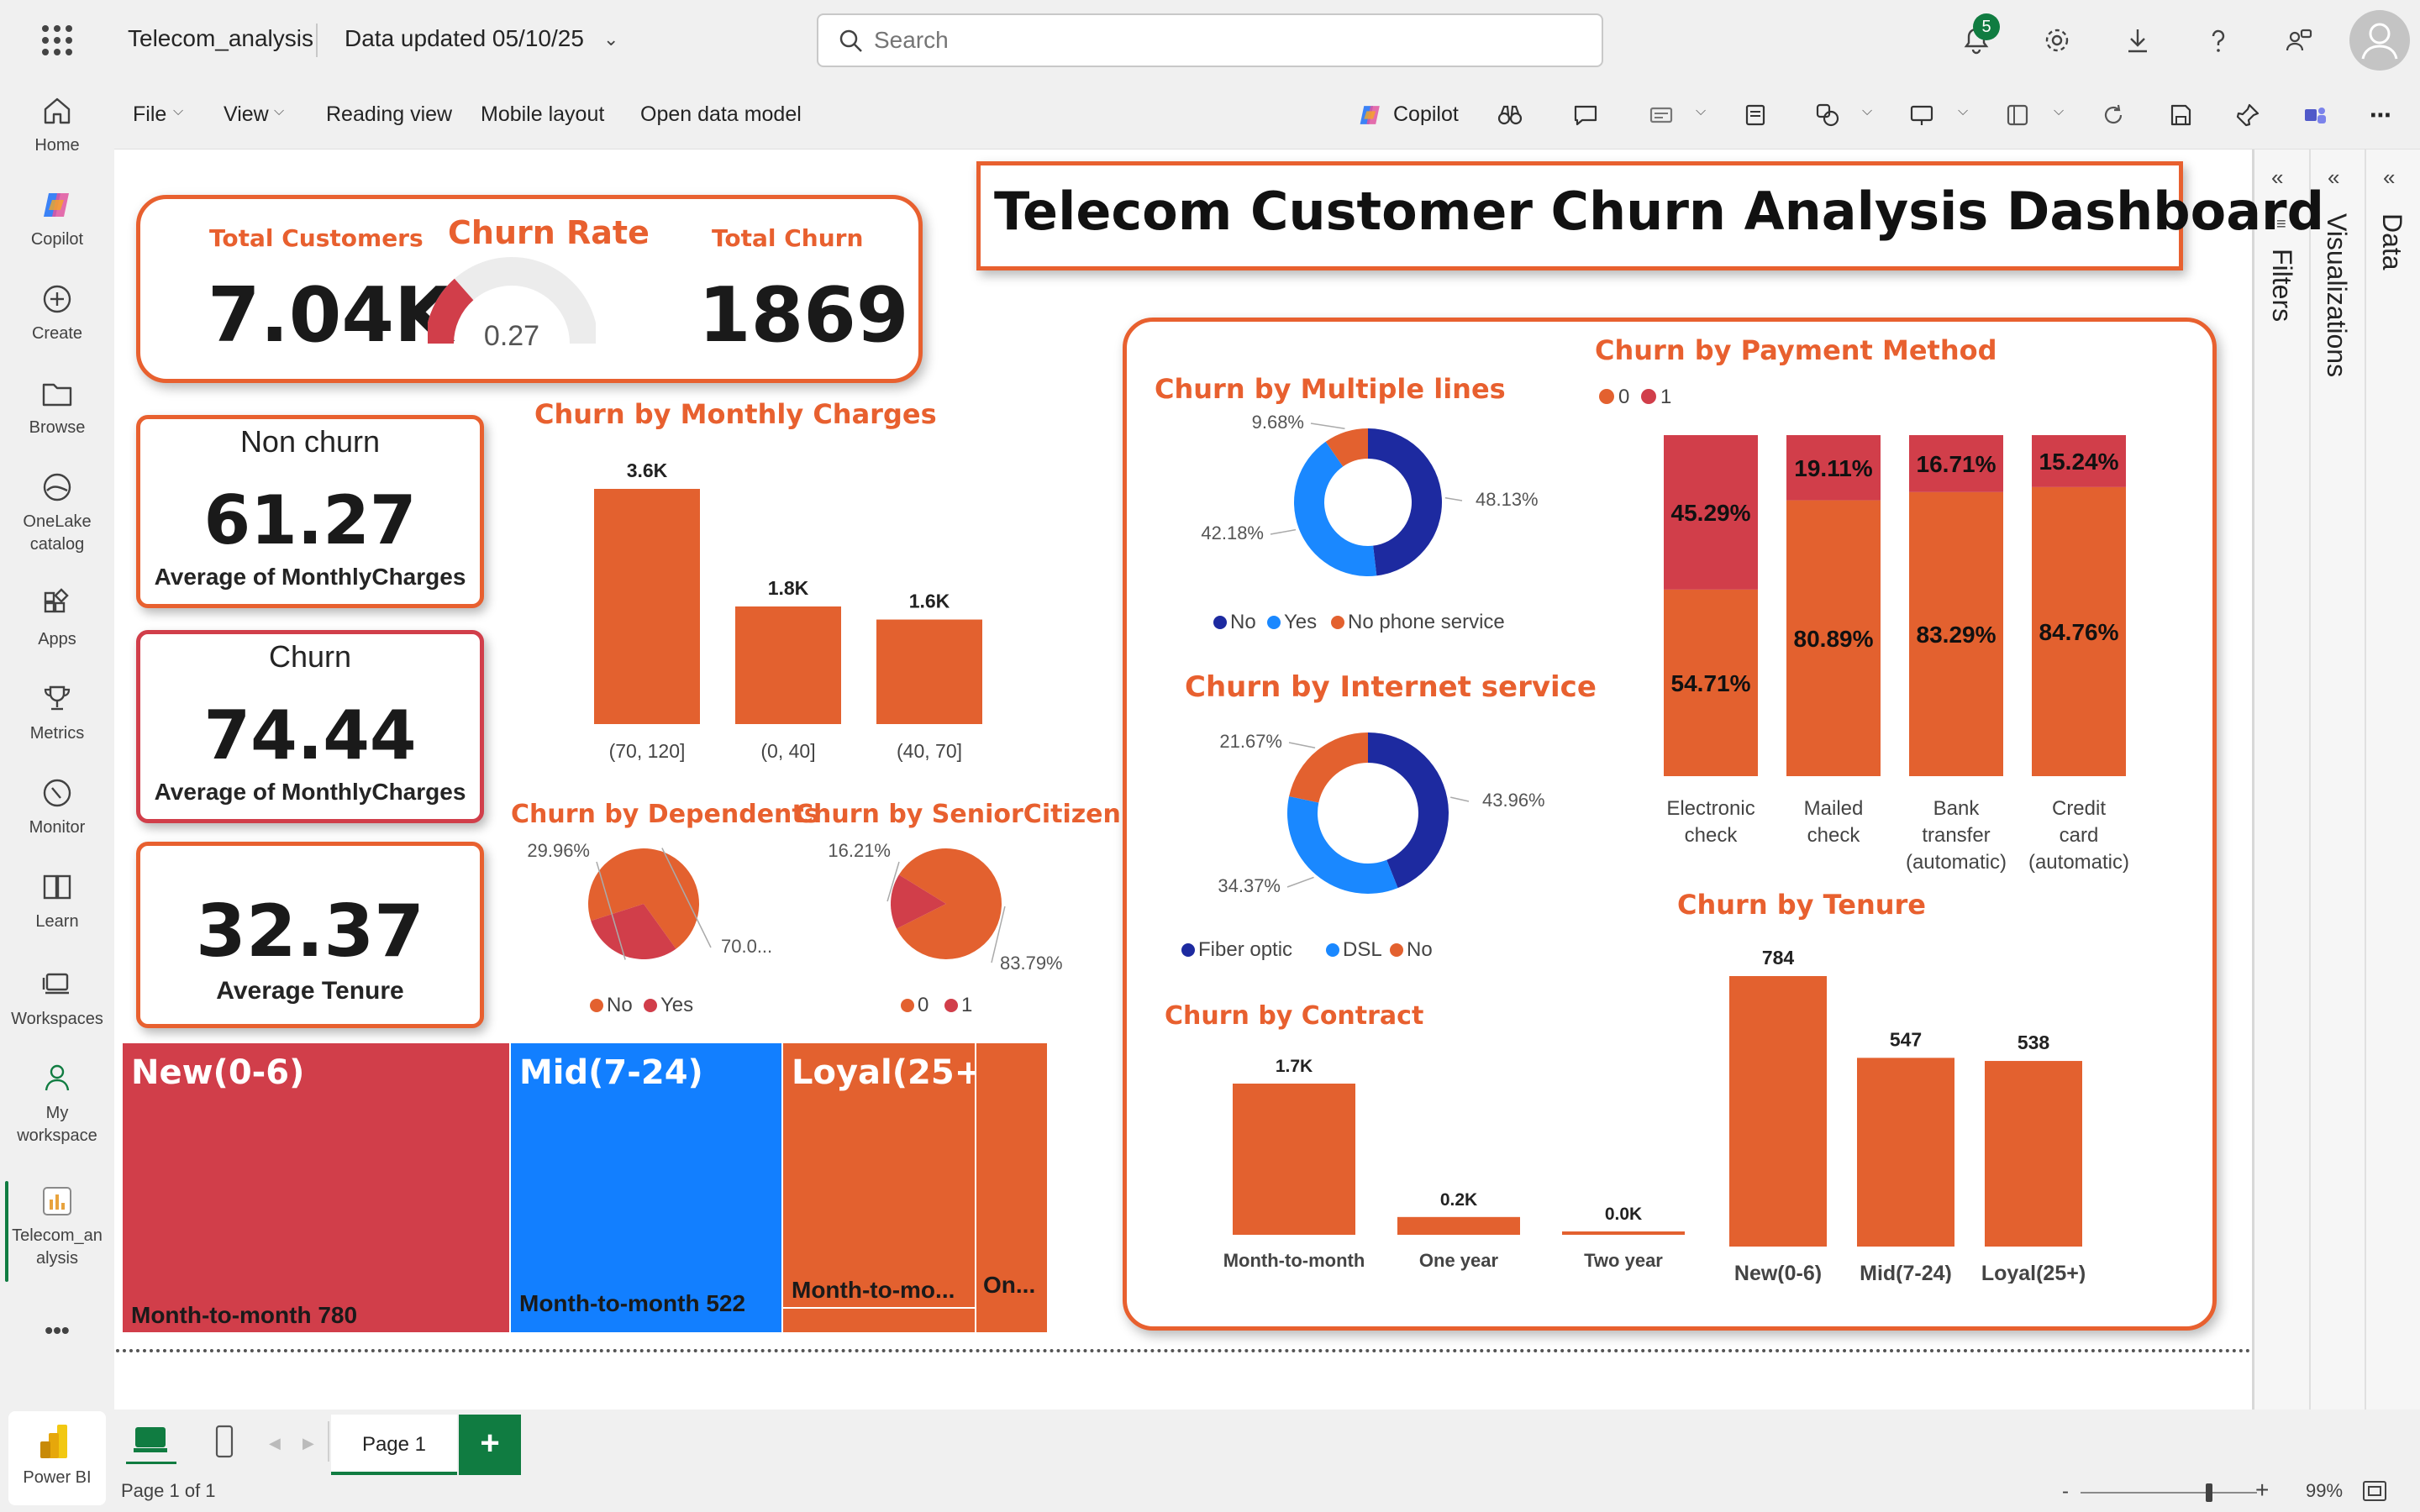  Describe the element at coordinates (57, 1330) in the screenshot. I see `more-icon: •••` at that location.